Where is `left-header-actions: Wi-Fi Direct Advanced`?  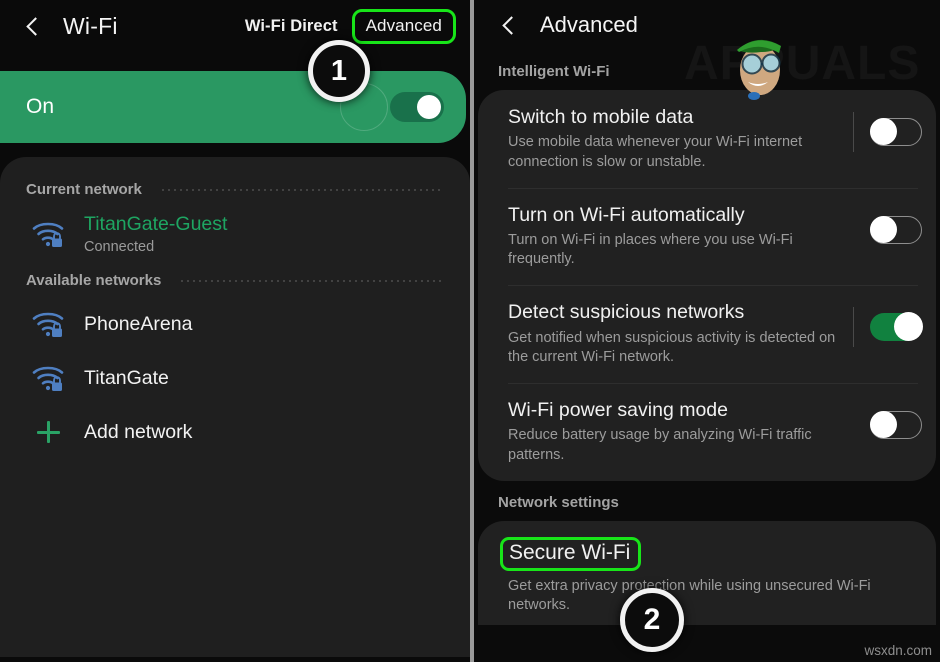 left-header-actions: Wi-Fi Direct Advanced is located at coordinates (350, 26).